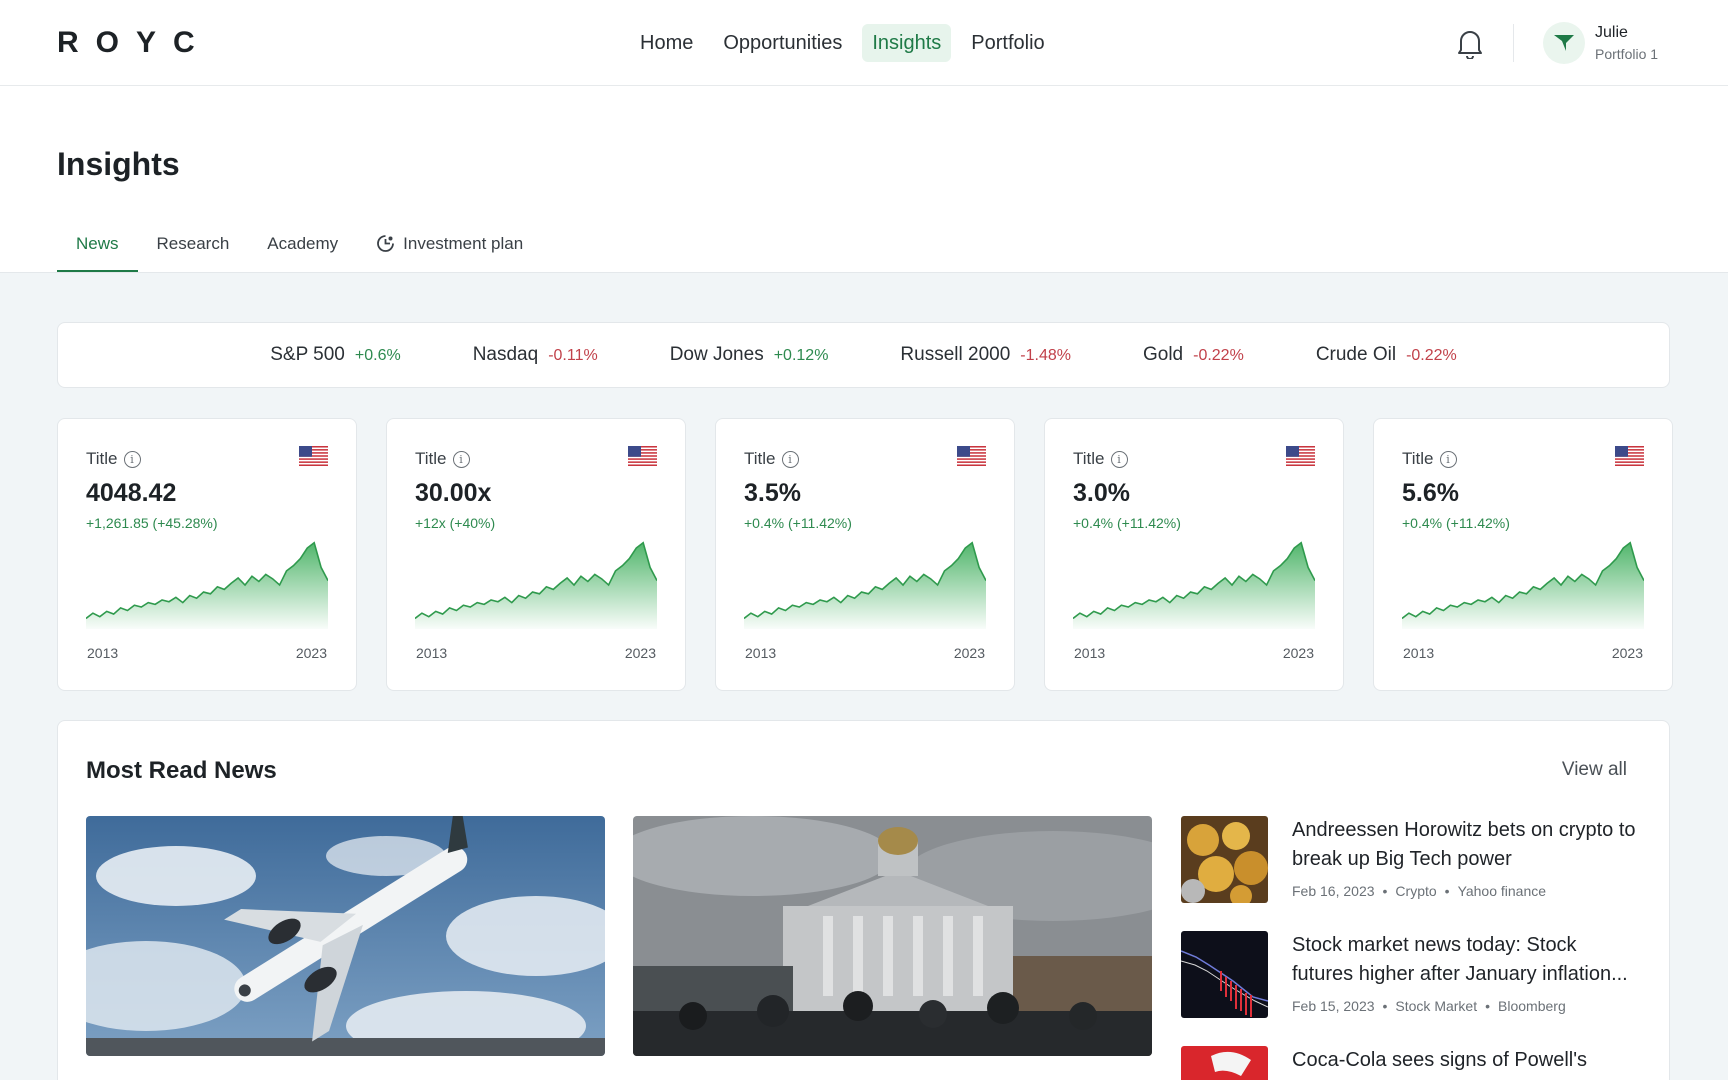 Image resolution: width=1728 pixels, height=1080 pixels. What do you see at coordinates (666, 43) in the screenshot?
I see `nav-home: Home` at bounding box center [666, 43].